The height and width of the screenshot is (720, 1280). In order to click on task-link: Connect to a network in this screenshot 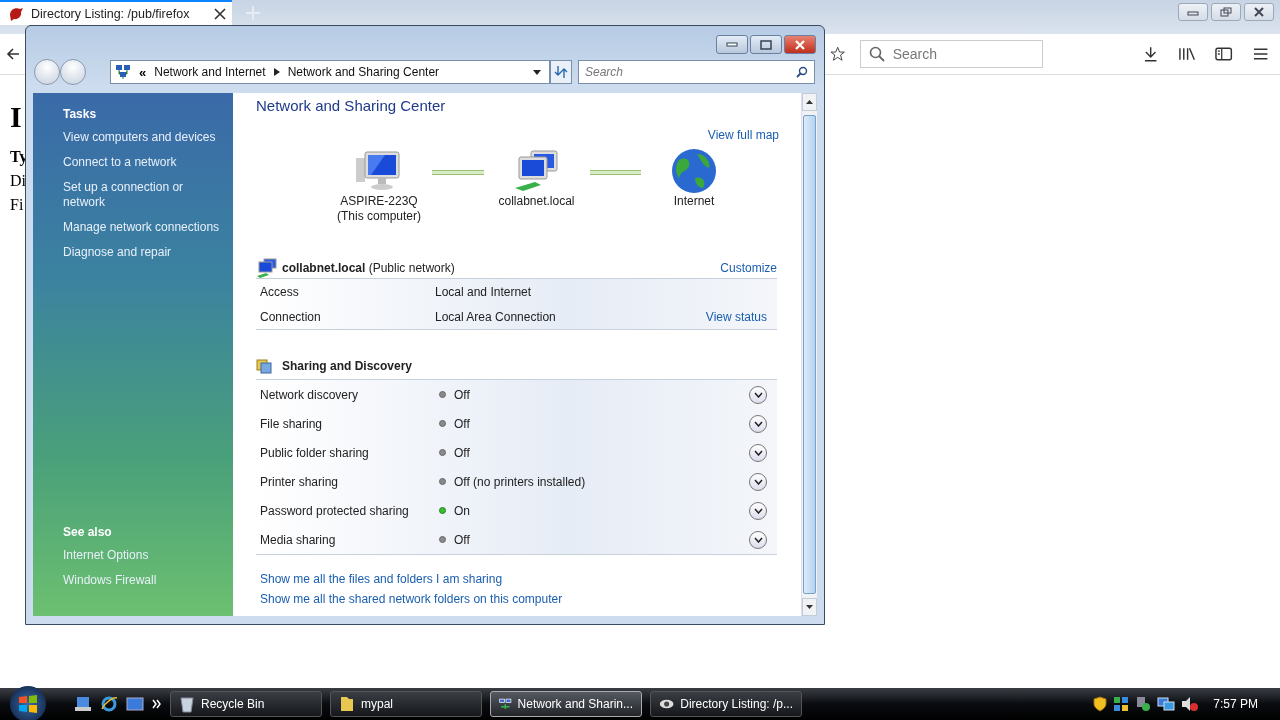, I will do `click(143, 162)`.